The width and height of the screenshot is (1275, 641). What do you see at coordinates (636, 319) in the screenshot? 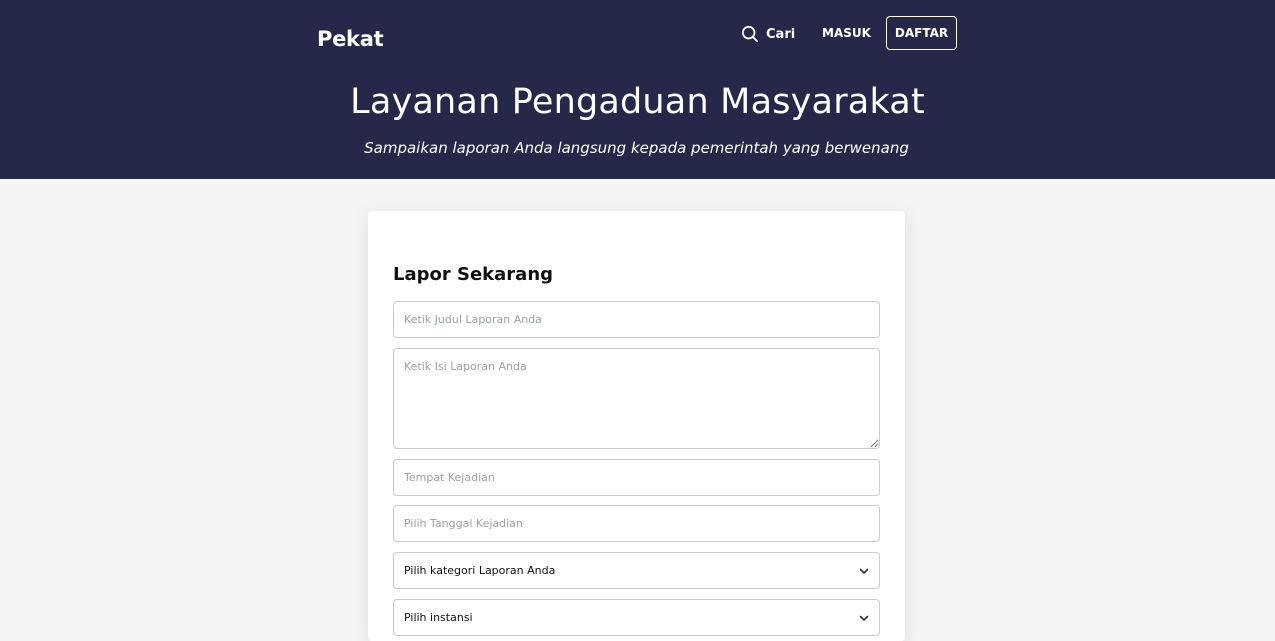
I see `report-title-input` at bounding box center [636, 319].